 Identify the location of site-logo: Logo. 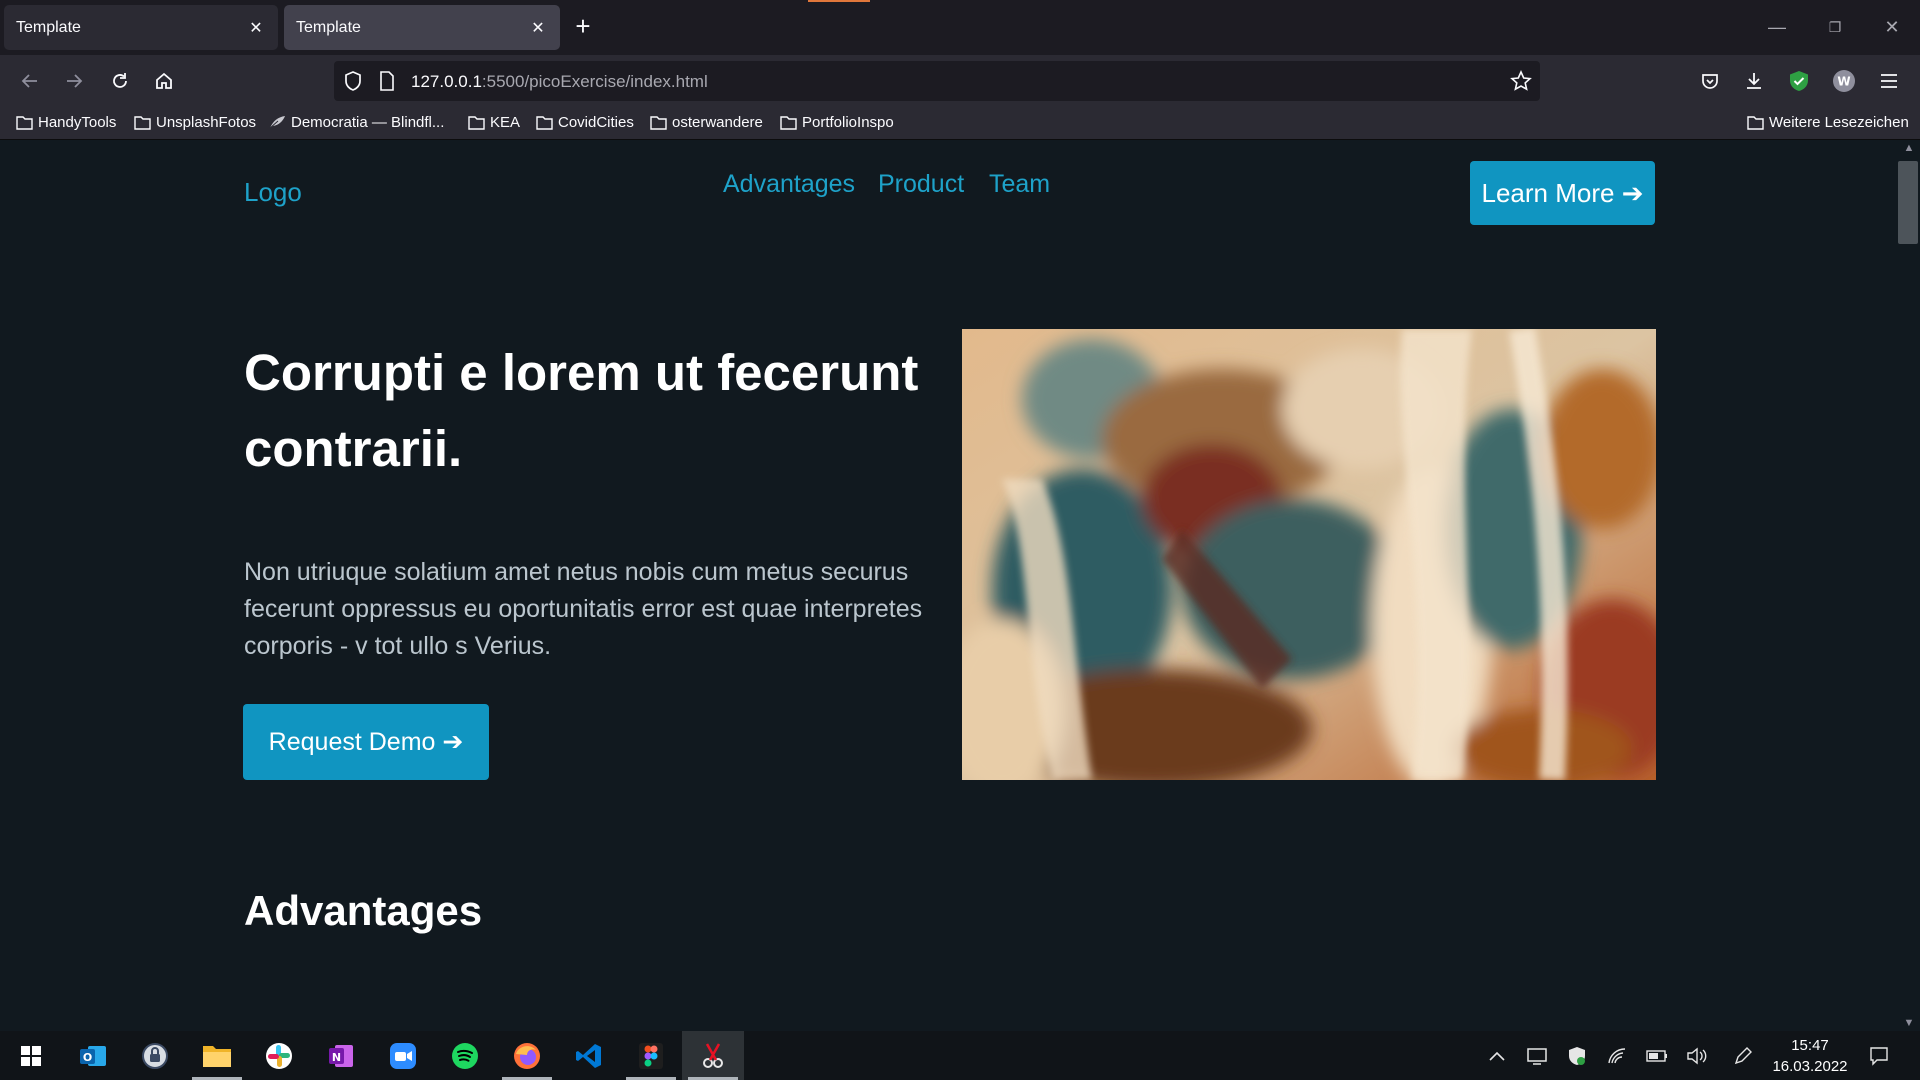
(273, 192).